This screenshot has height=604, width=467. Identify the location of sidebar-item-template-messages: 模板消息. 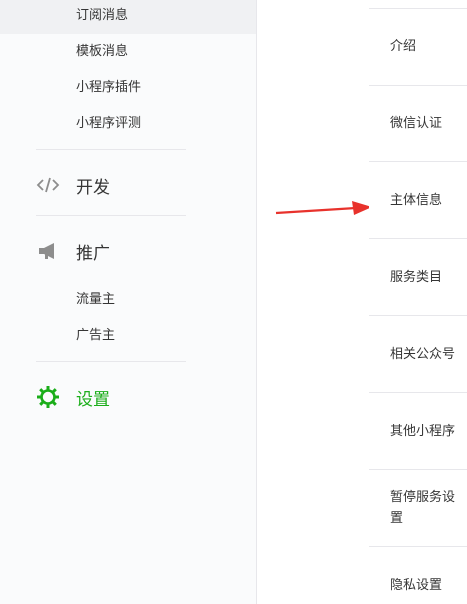
(128, 52).